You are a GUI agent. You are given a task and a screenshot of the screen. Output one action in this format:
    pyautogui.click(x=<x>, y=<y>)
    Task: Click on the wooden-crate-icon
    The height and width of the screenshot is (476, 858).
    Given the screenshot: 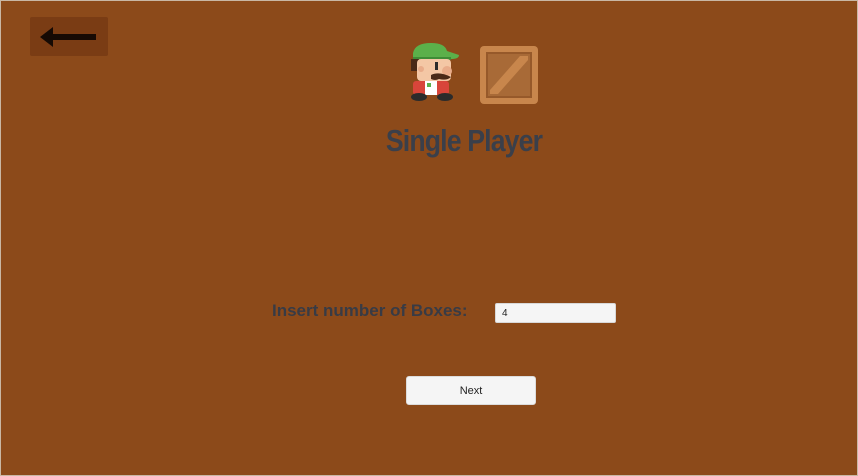 What is the action you would take?
    pyautogui.click(x=509, y=75)
    